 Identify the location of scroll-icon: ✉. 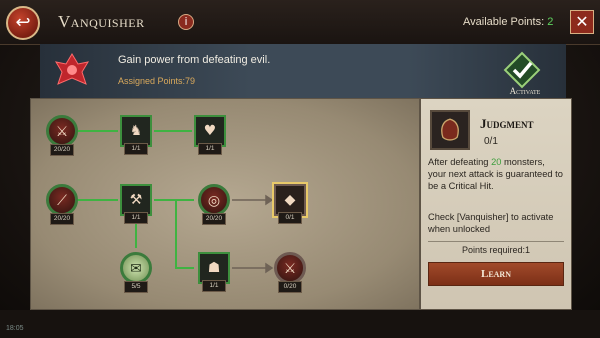
(136, 269).